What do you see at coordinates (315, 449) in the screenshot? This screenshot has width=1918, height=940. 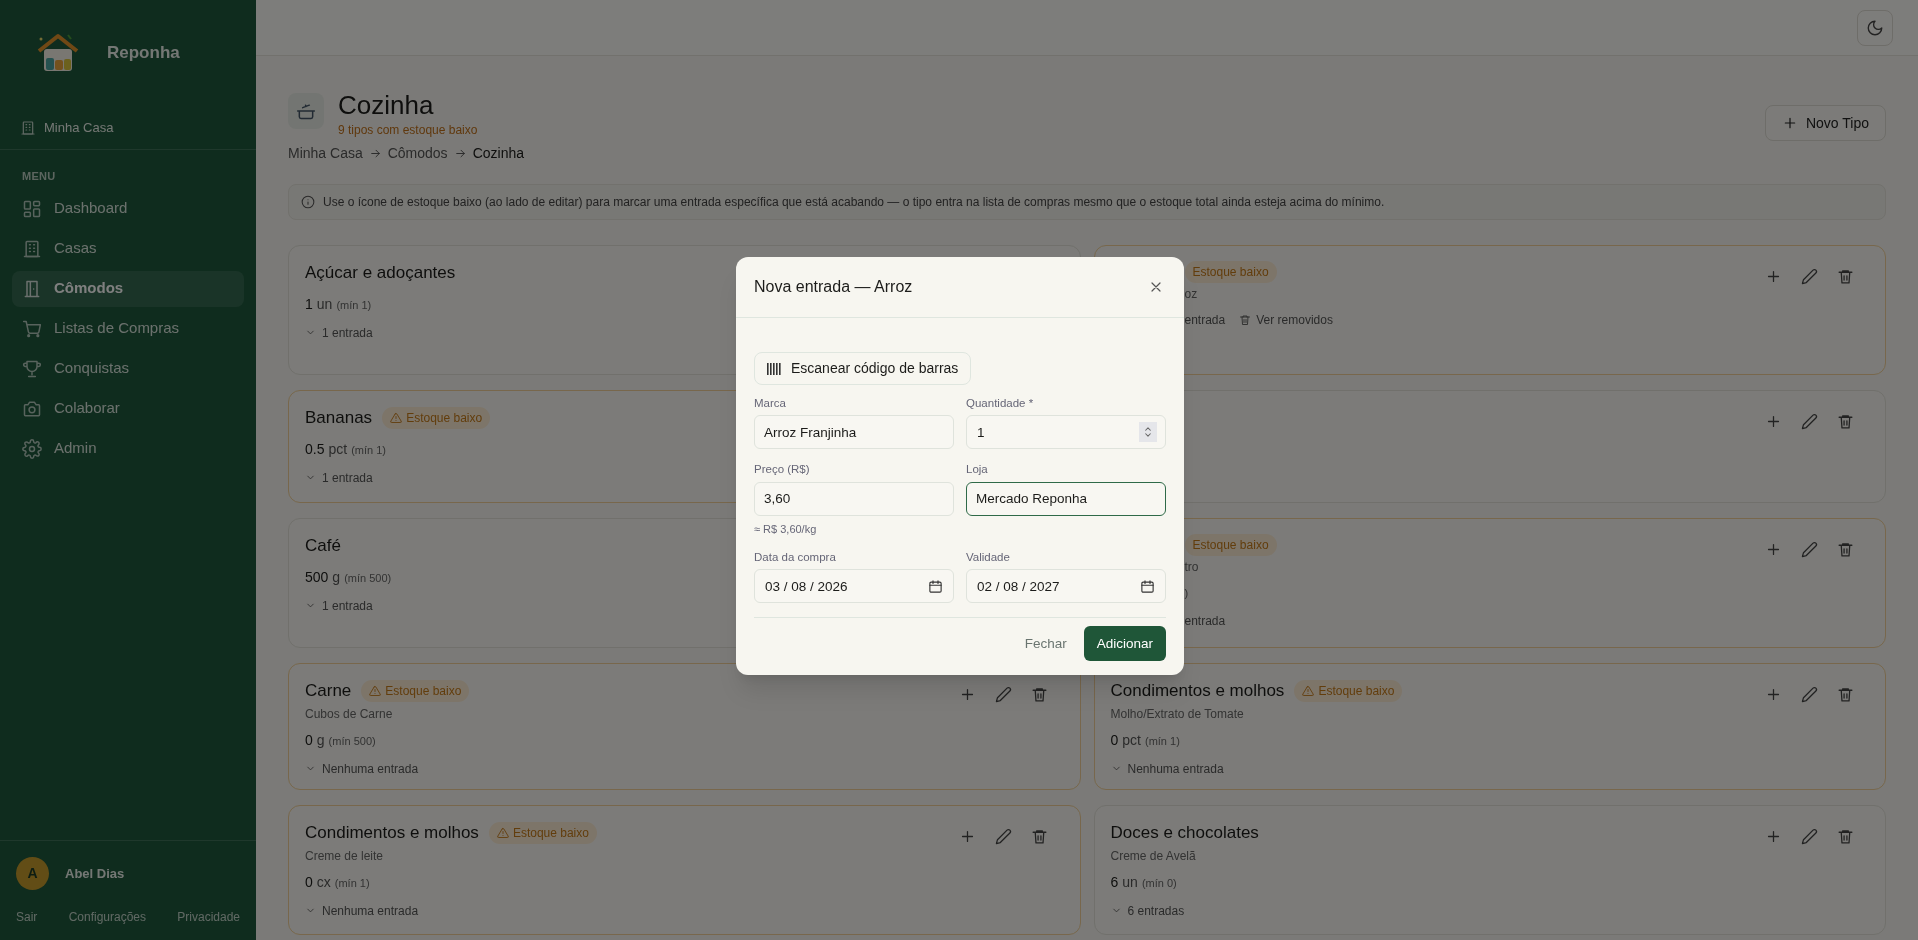 I see `item-amount: 0.5` at bounding box center [315, 449].